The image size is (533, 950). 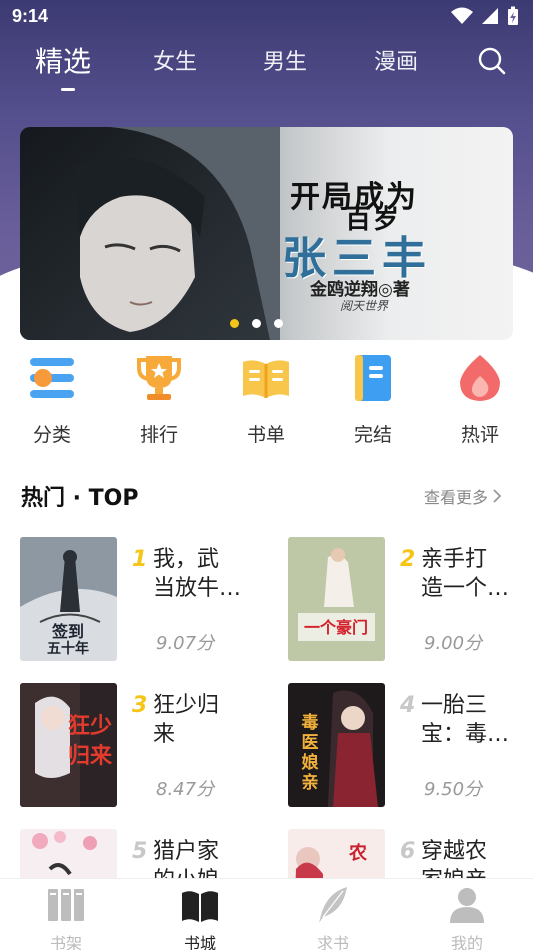 What do you see at coordinates (200, 906) in the screenshot?
I see `open-book-icon` at bounding box center [200, 906].